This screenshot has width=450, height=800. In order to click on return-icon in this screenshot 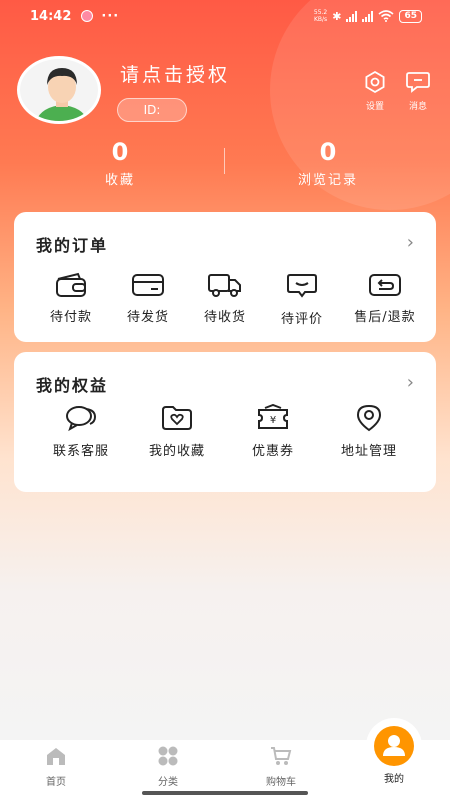, I will do `click(385, 285)`.